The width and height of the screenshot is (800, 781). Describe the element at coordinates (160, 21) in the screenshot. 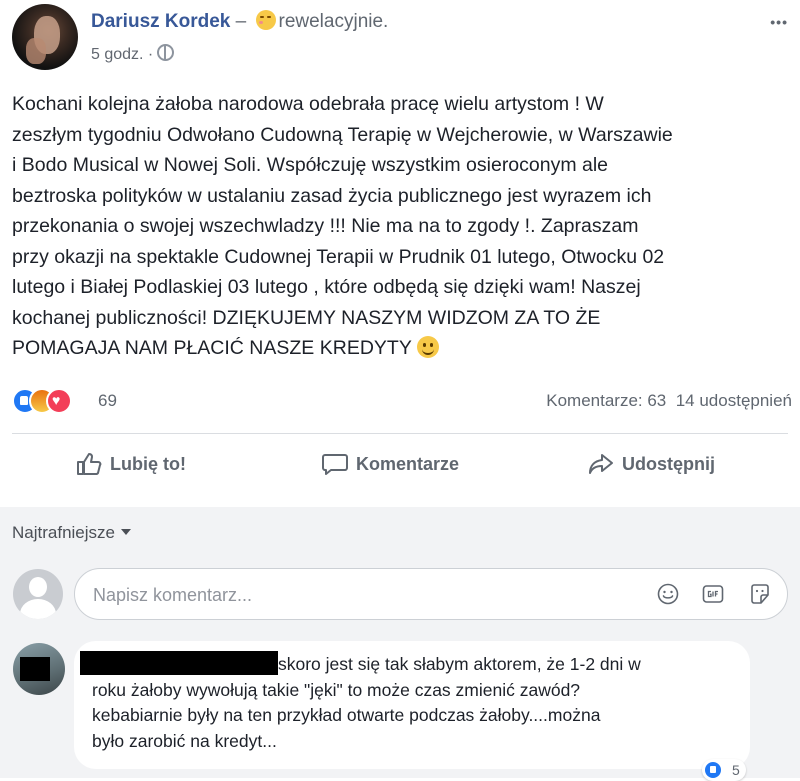

I see `author-name: Dariusz Kordek` at that location.